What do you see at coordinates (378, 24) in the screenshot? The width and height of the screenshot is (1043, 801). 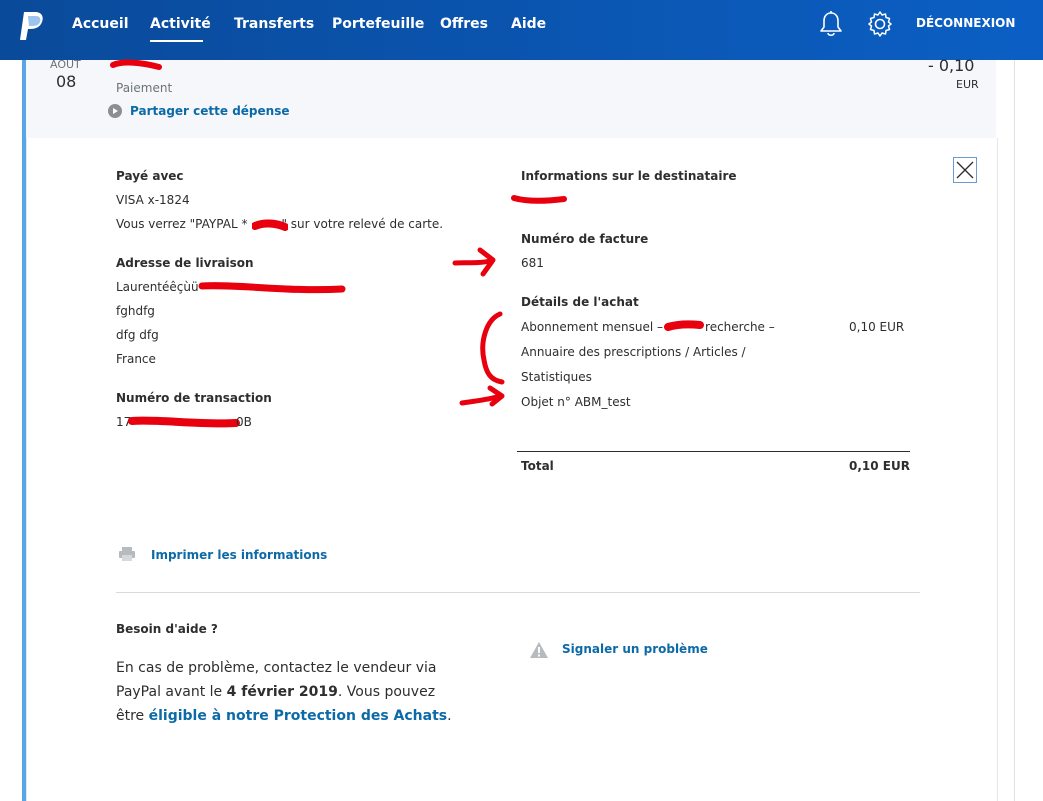 I see `nav-item-portefeuille: Portefeuille` at bounding box center [378, 24].